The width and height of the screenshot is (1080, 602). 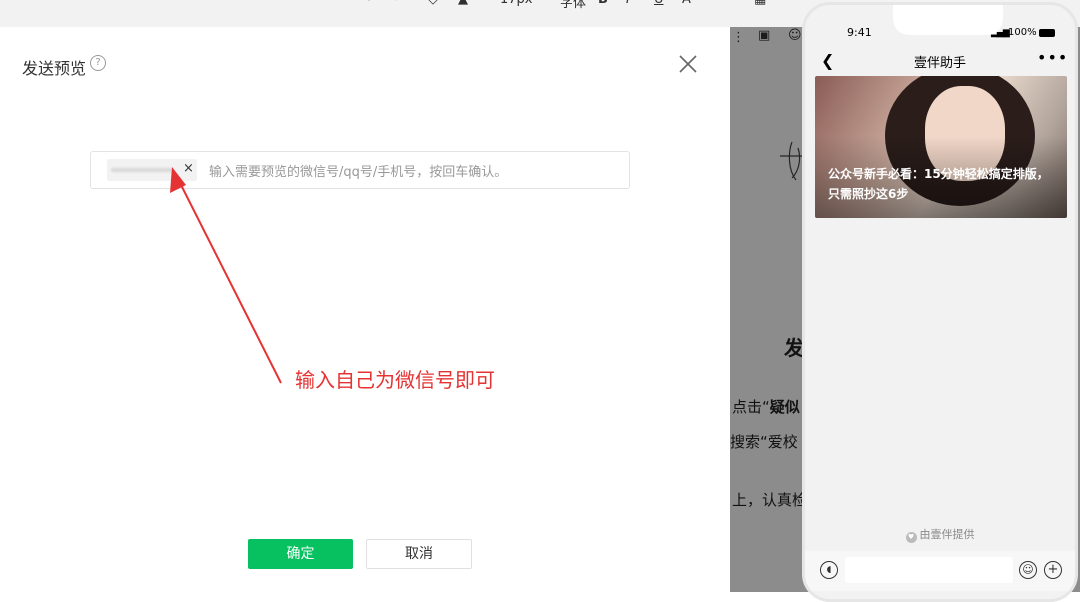 I want to click on chat-title: 壹伴助手, so click(x=939, y=63).